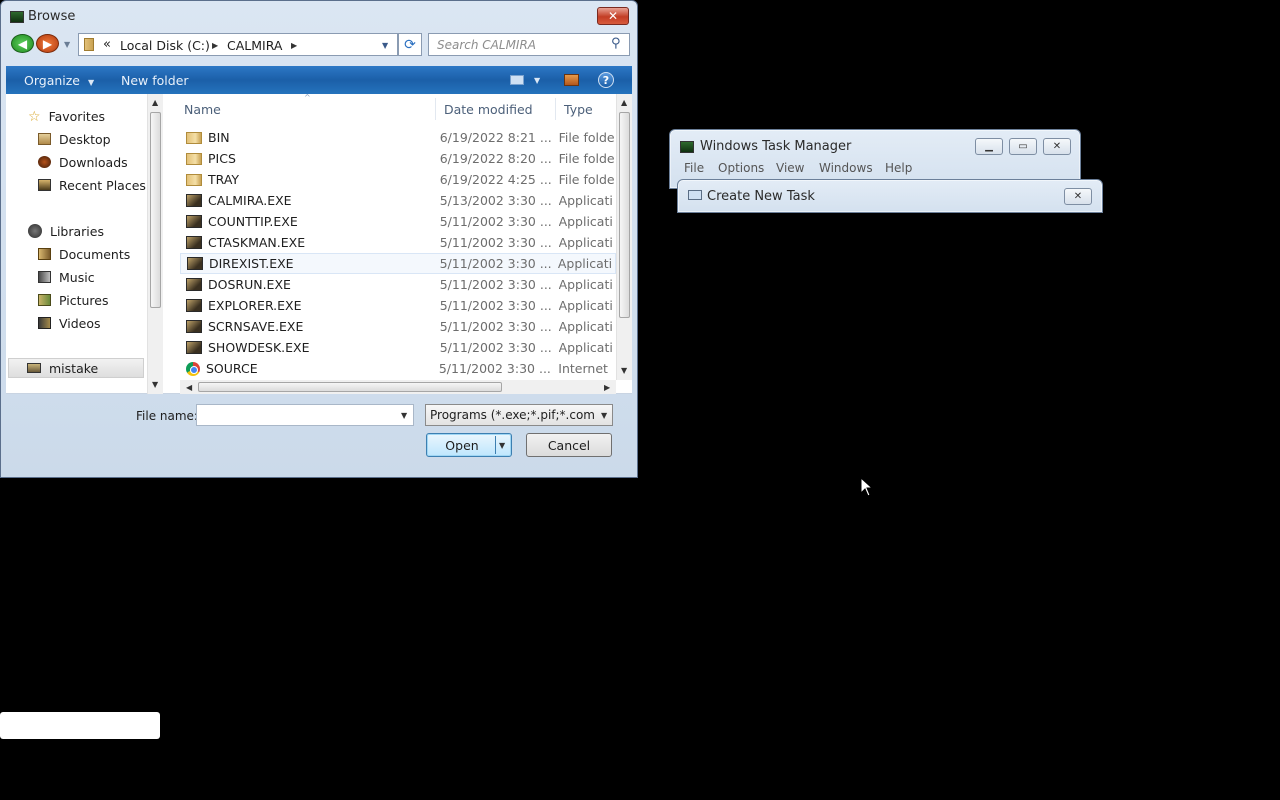 Image resolution: width=1280 pixels, height=800 pixels. What do you see at coordinates (410, 44) in the screenshot?
I see `refresh-button: ⟳` at bounding box center [410, 44].